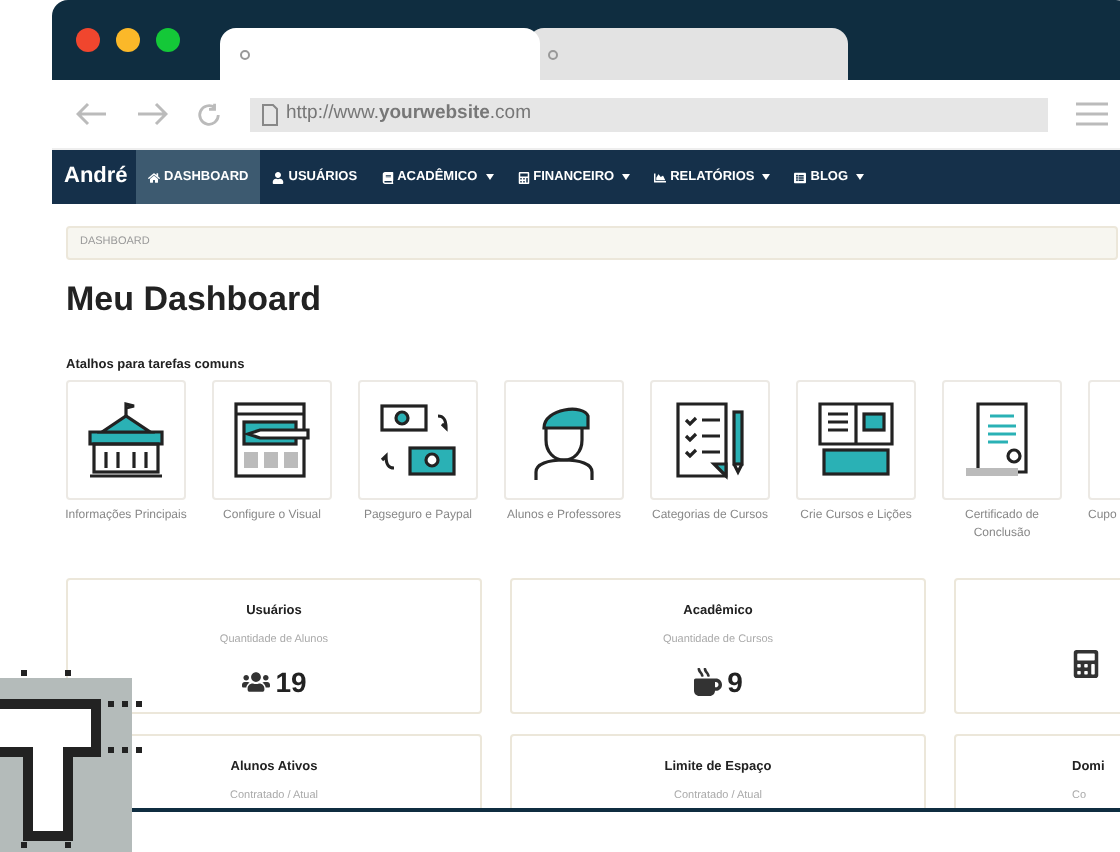  I want to click on brand-name: André, so click(94, 177).